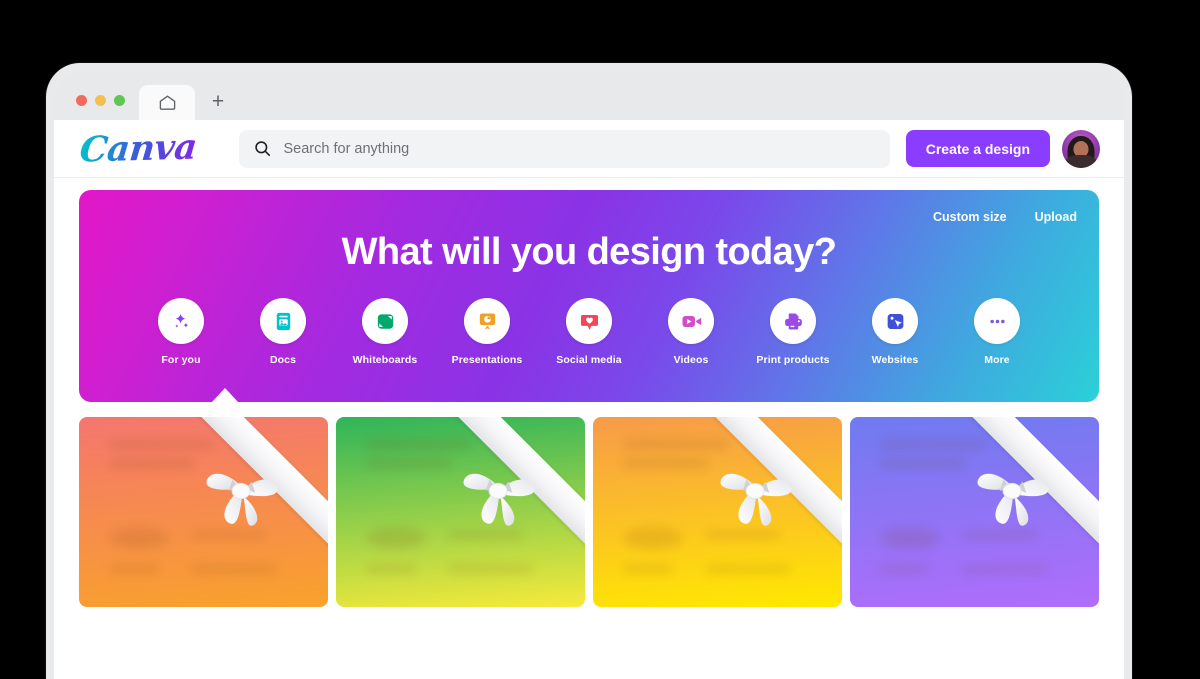 The height and width of the screenshot is (679, 1200). I want to click on search-icon, so click(262, 149).